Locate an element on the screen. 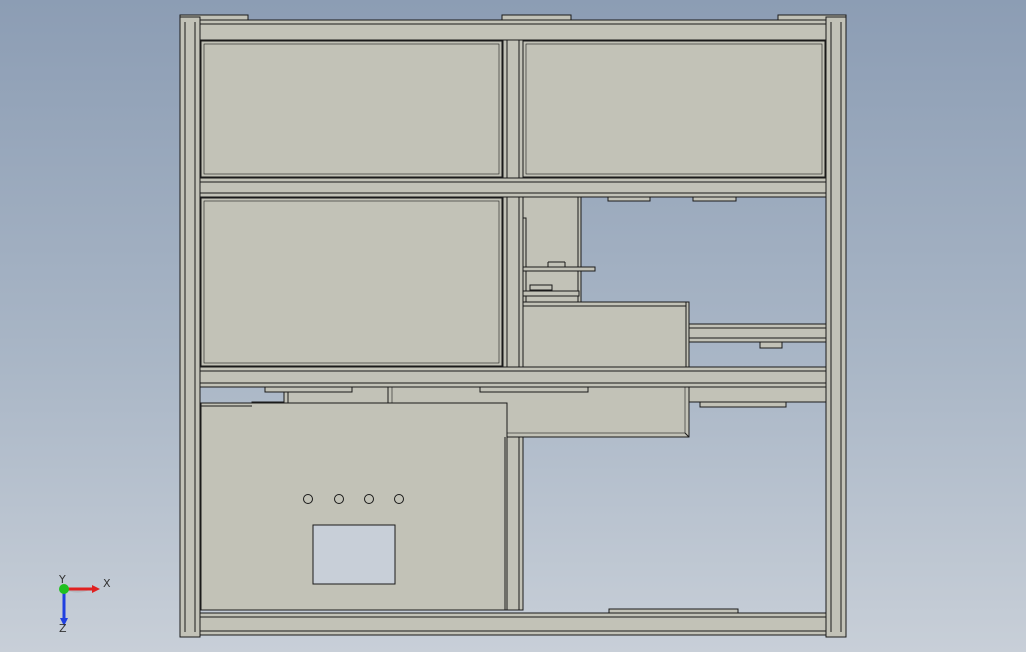  y-axis-label: Y is located at coordinates (62, 579).